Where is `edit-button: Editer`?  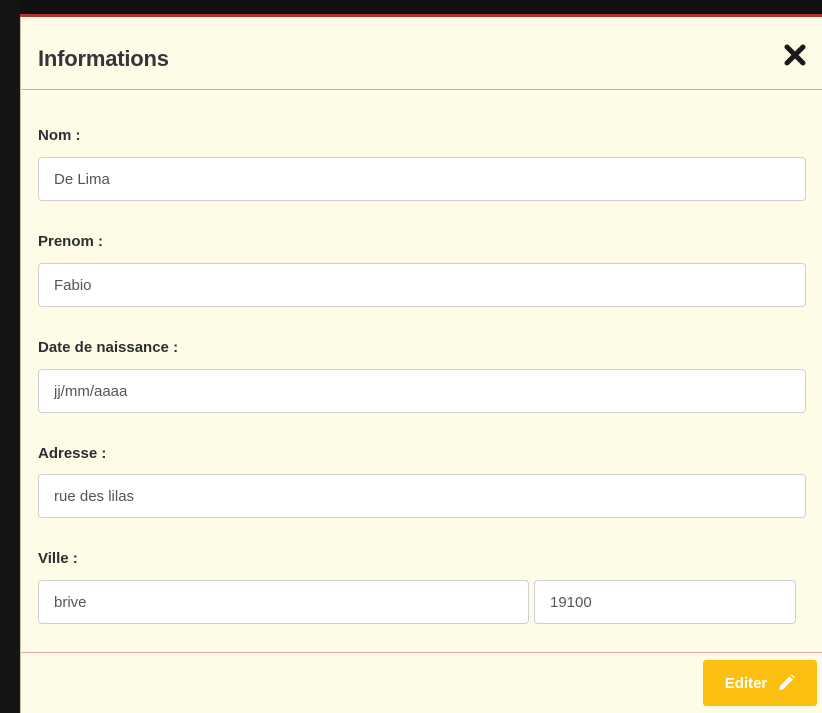
edit-button: Editer is located at coordinates (760, 683).